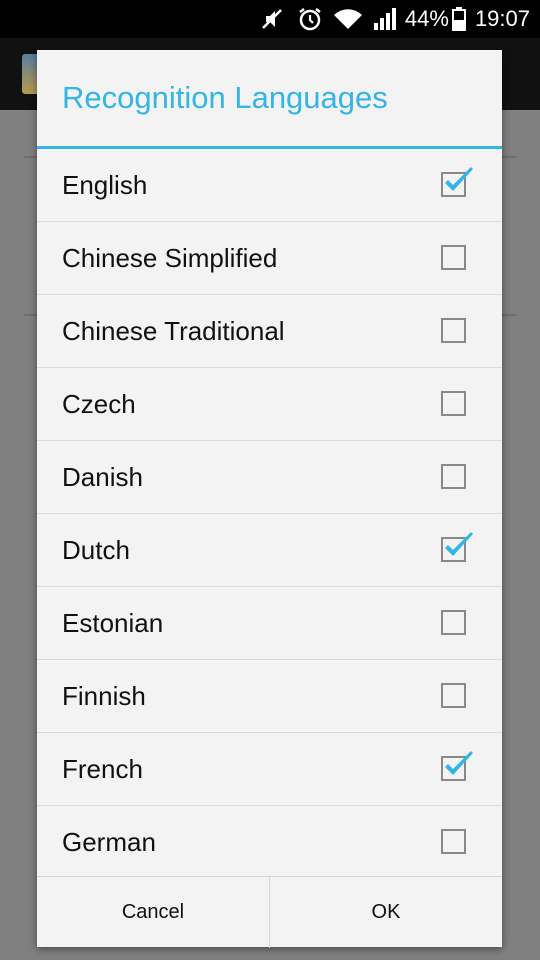  I want to click on mute-icon, so click(272, 19).